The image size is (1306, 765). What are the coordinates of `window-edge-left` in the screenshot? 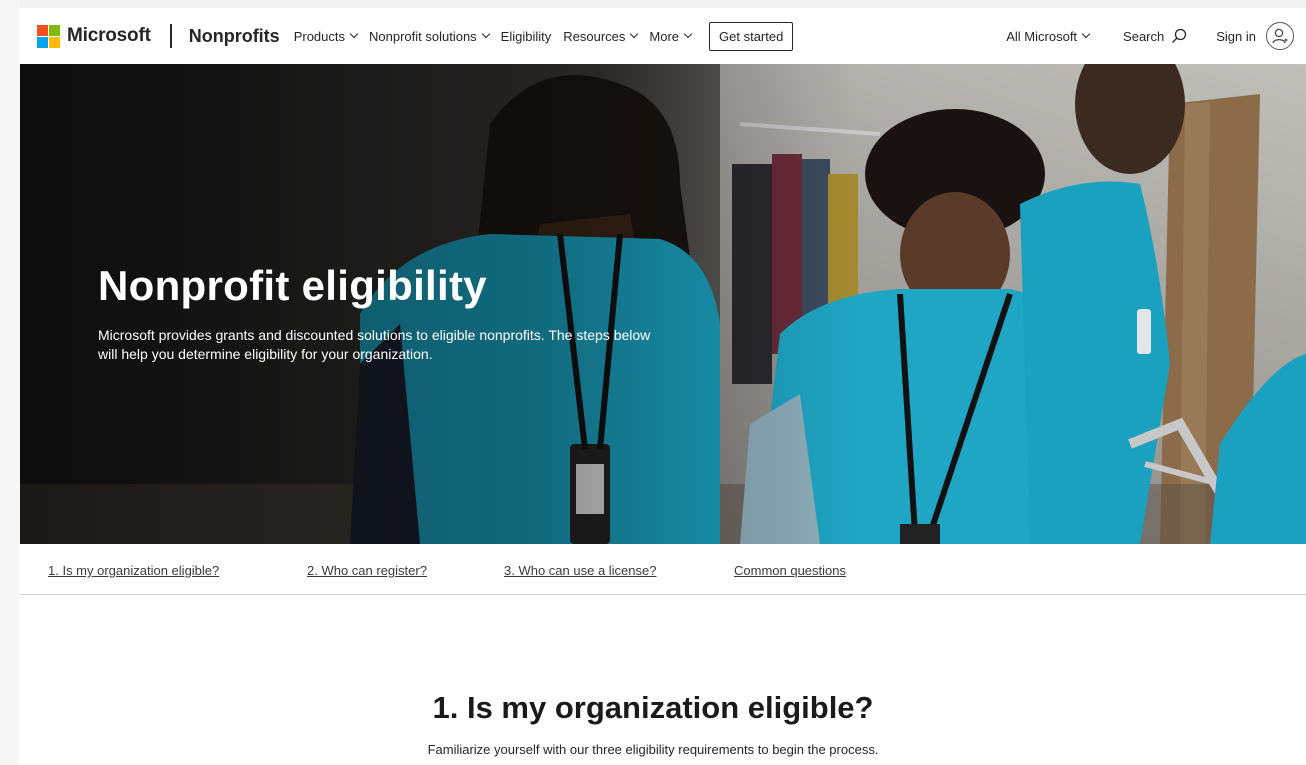 It's located at (10, 382).